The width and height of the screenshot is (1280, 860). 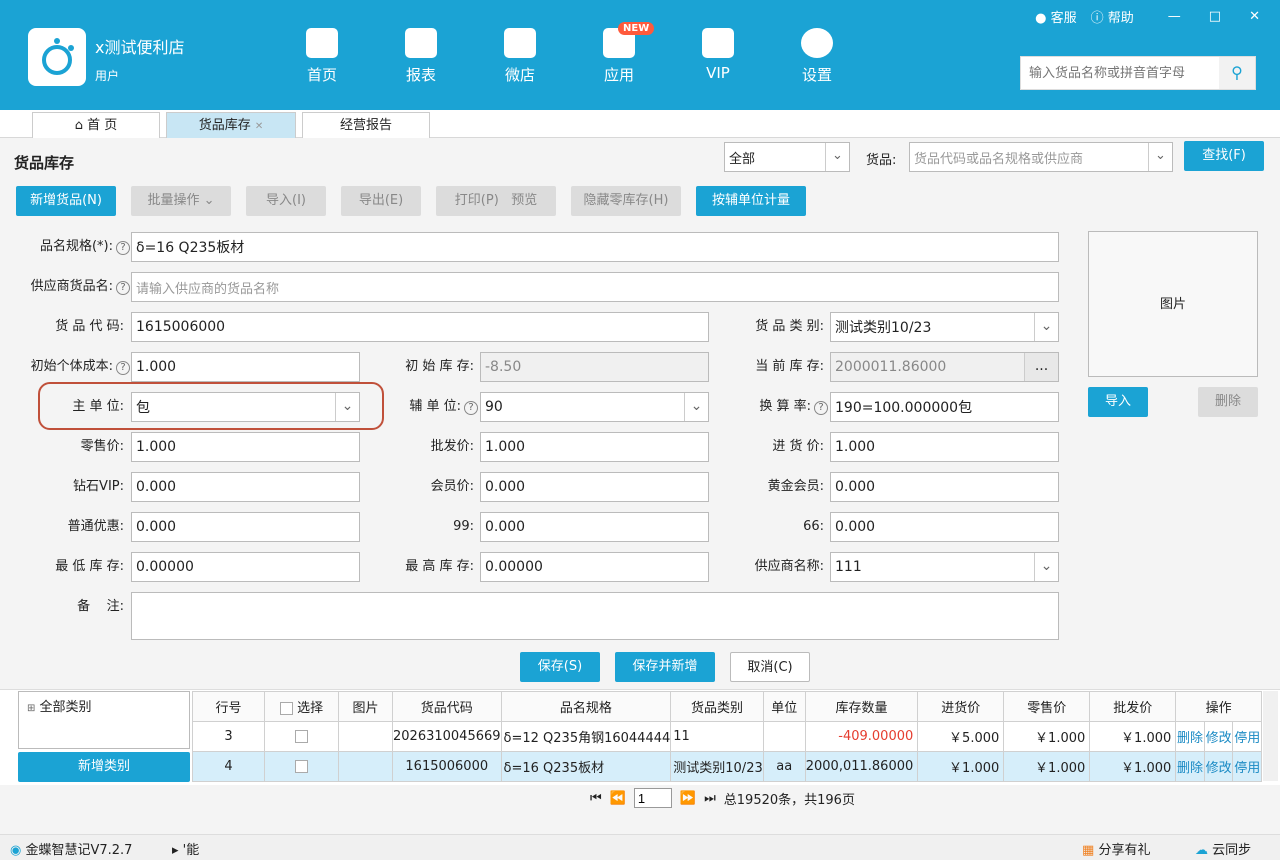 I want to click on ratio-field: 190=100.000000包, so click(x=944, y=407).